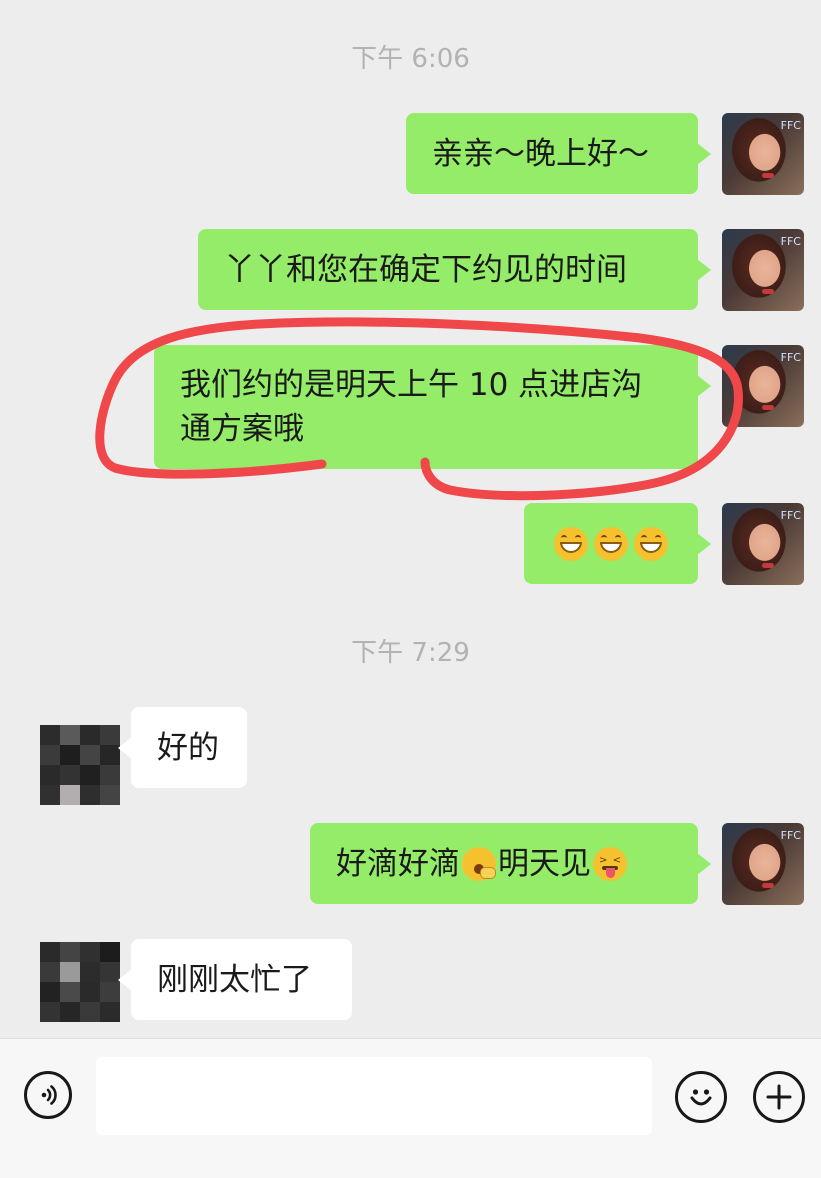 The image size is (821, 1178). Describe the element at coordinates (188, 747) in the screenshot. I see `message-text: 好的` at that location.